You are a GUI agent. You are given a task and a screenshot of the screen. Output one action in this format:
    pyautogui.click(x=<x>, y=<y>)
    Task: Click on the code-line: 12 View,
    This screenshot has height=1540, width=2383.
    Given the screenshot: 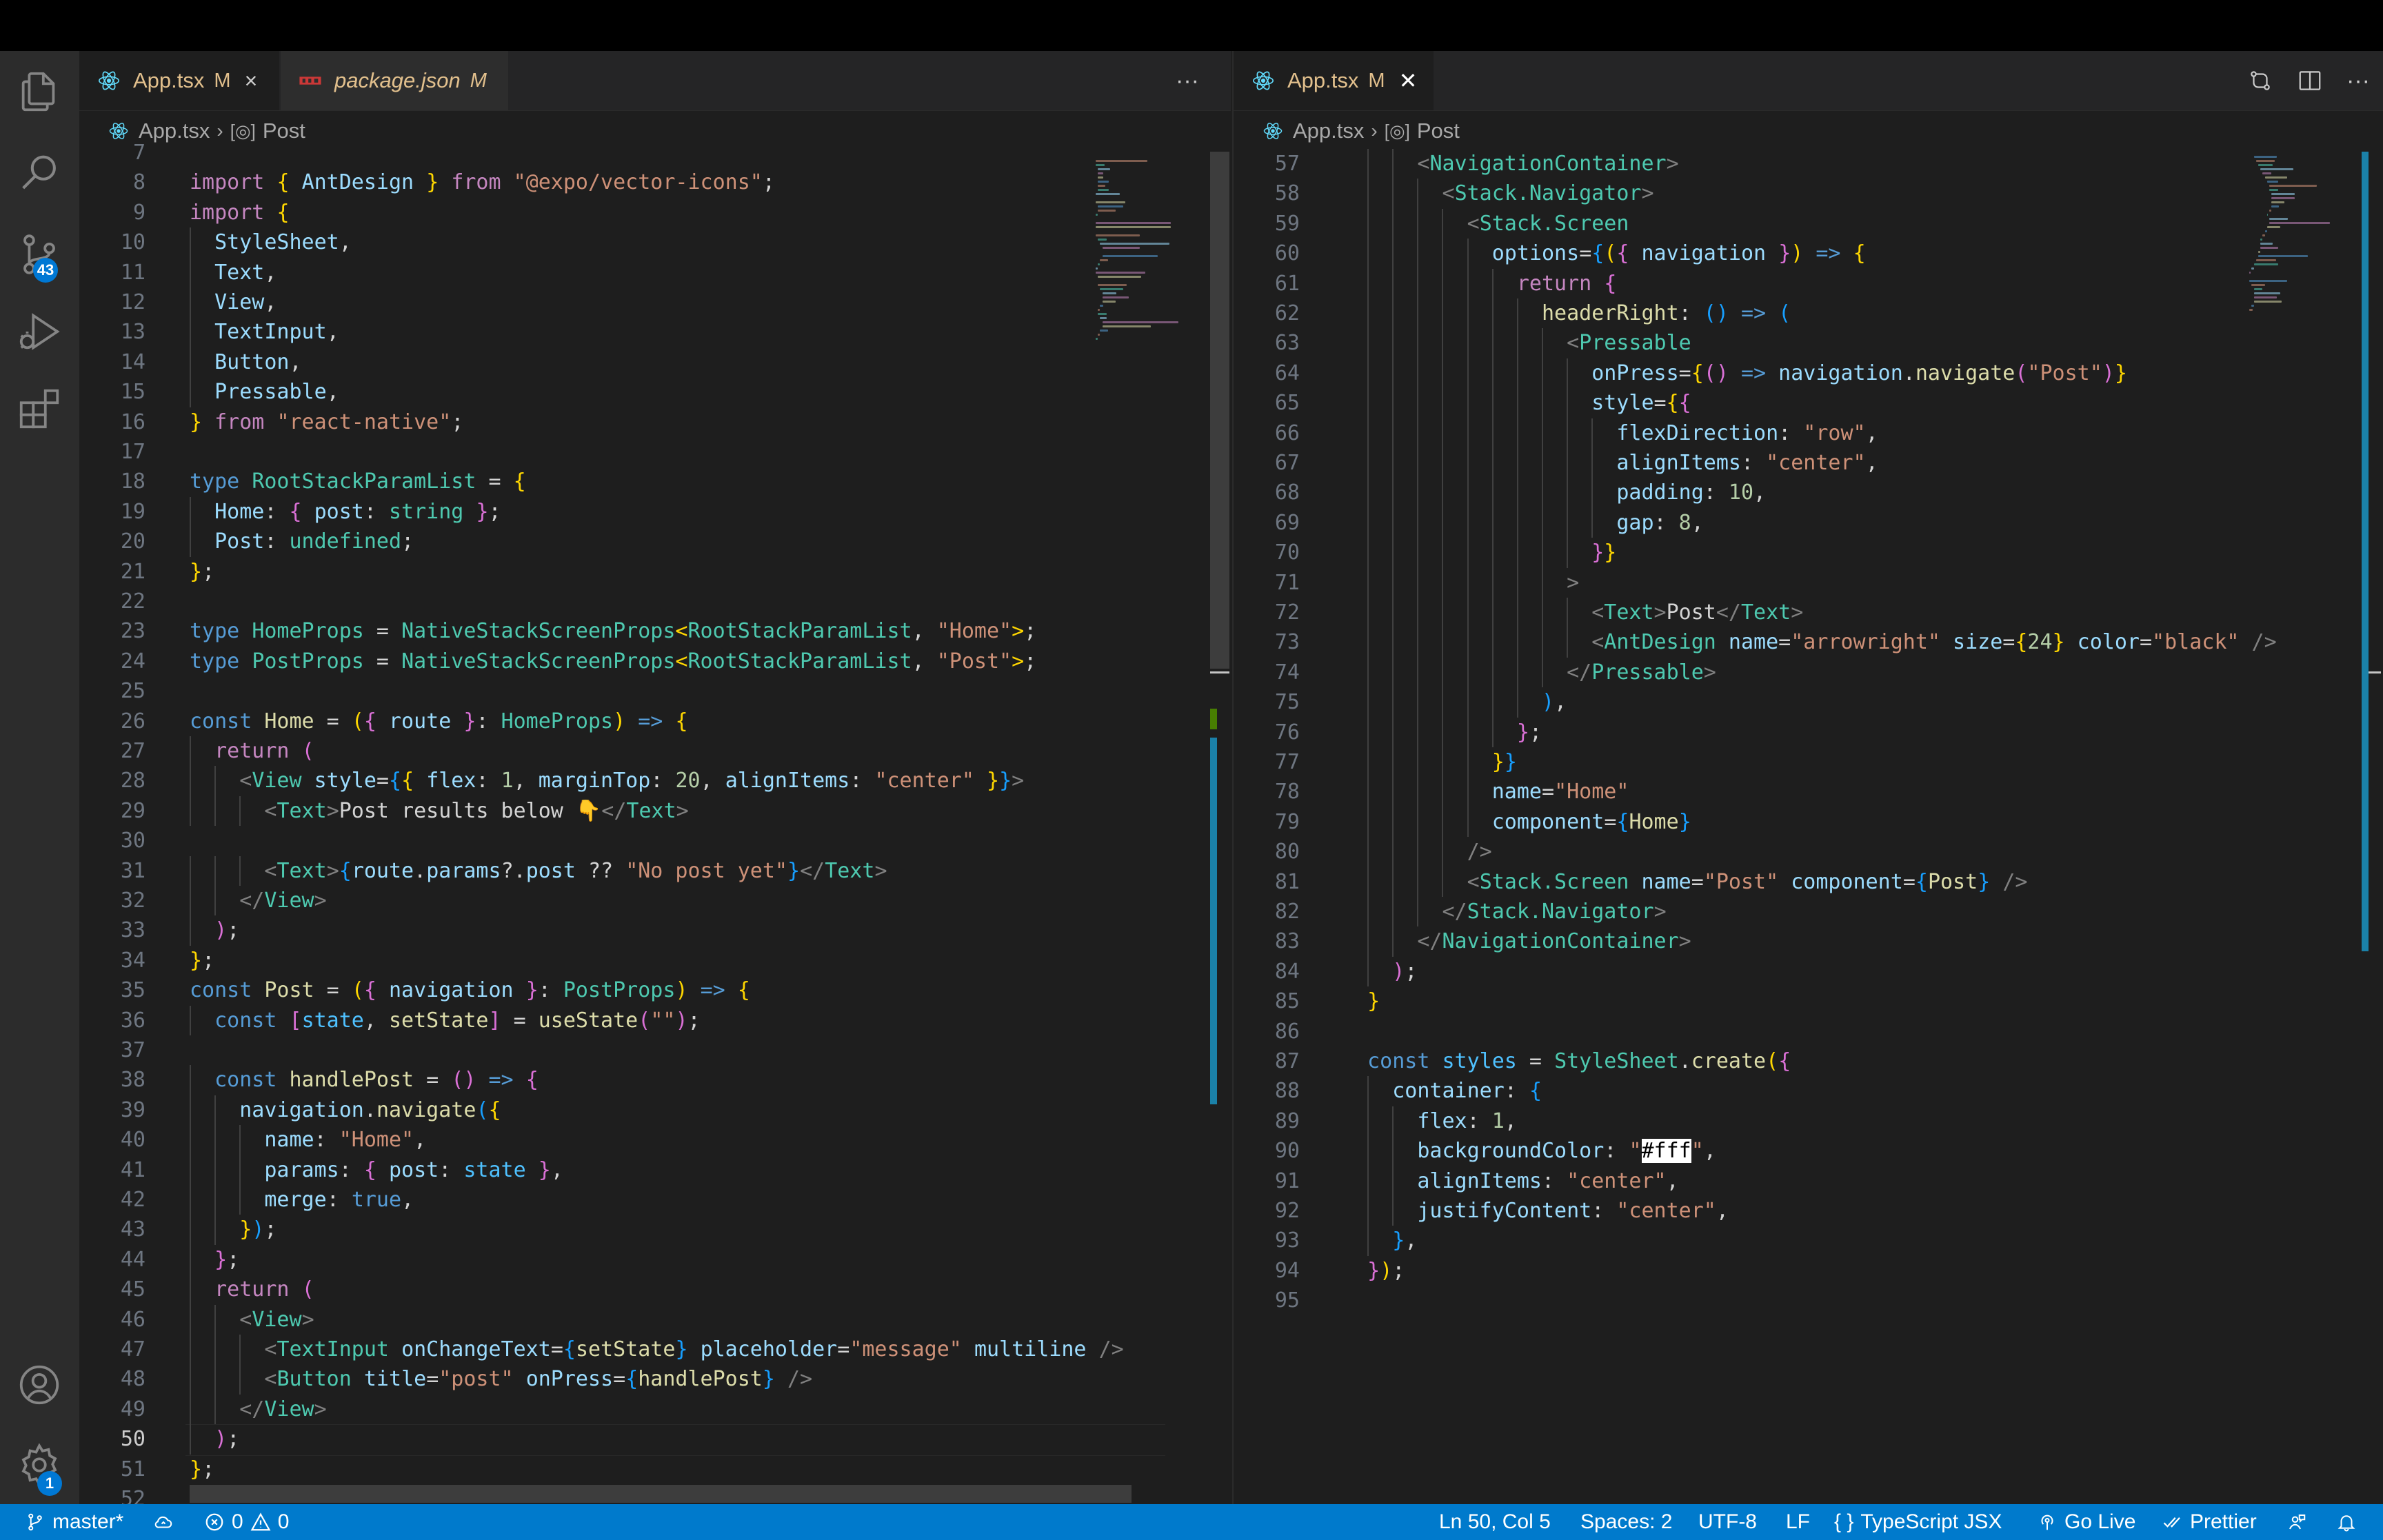 What is the action you would take?
    pyautogui.click(x=655, y=302)
    